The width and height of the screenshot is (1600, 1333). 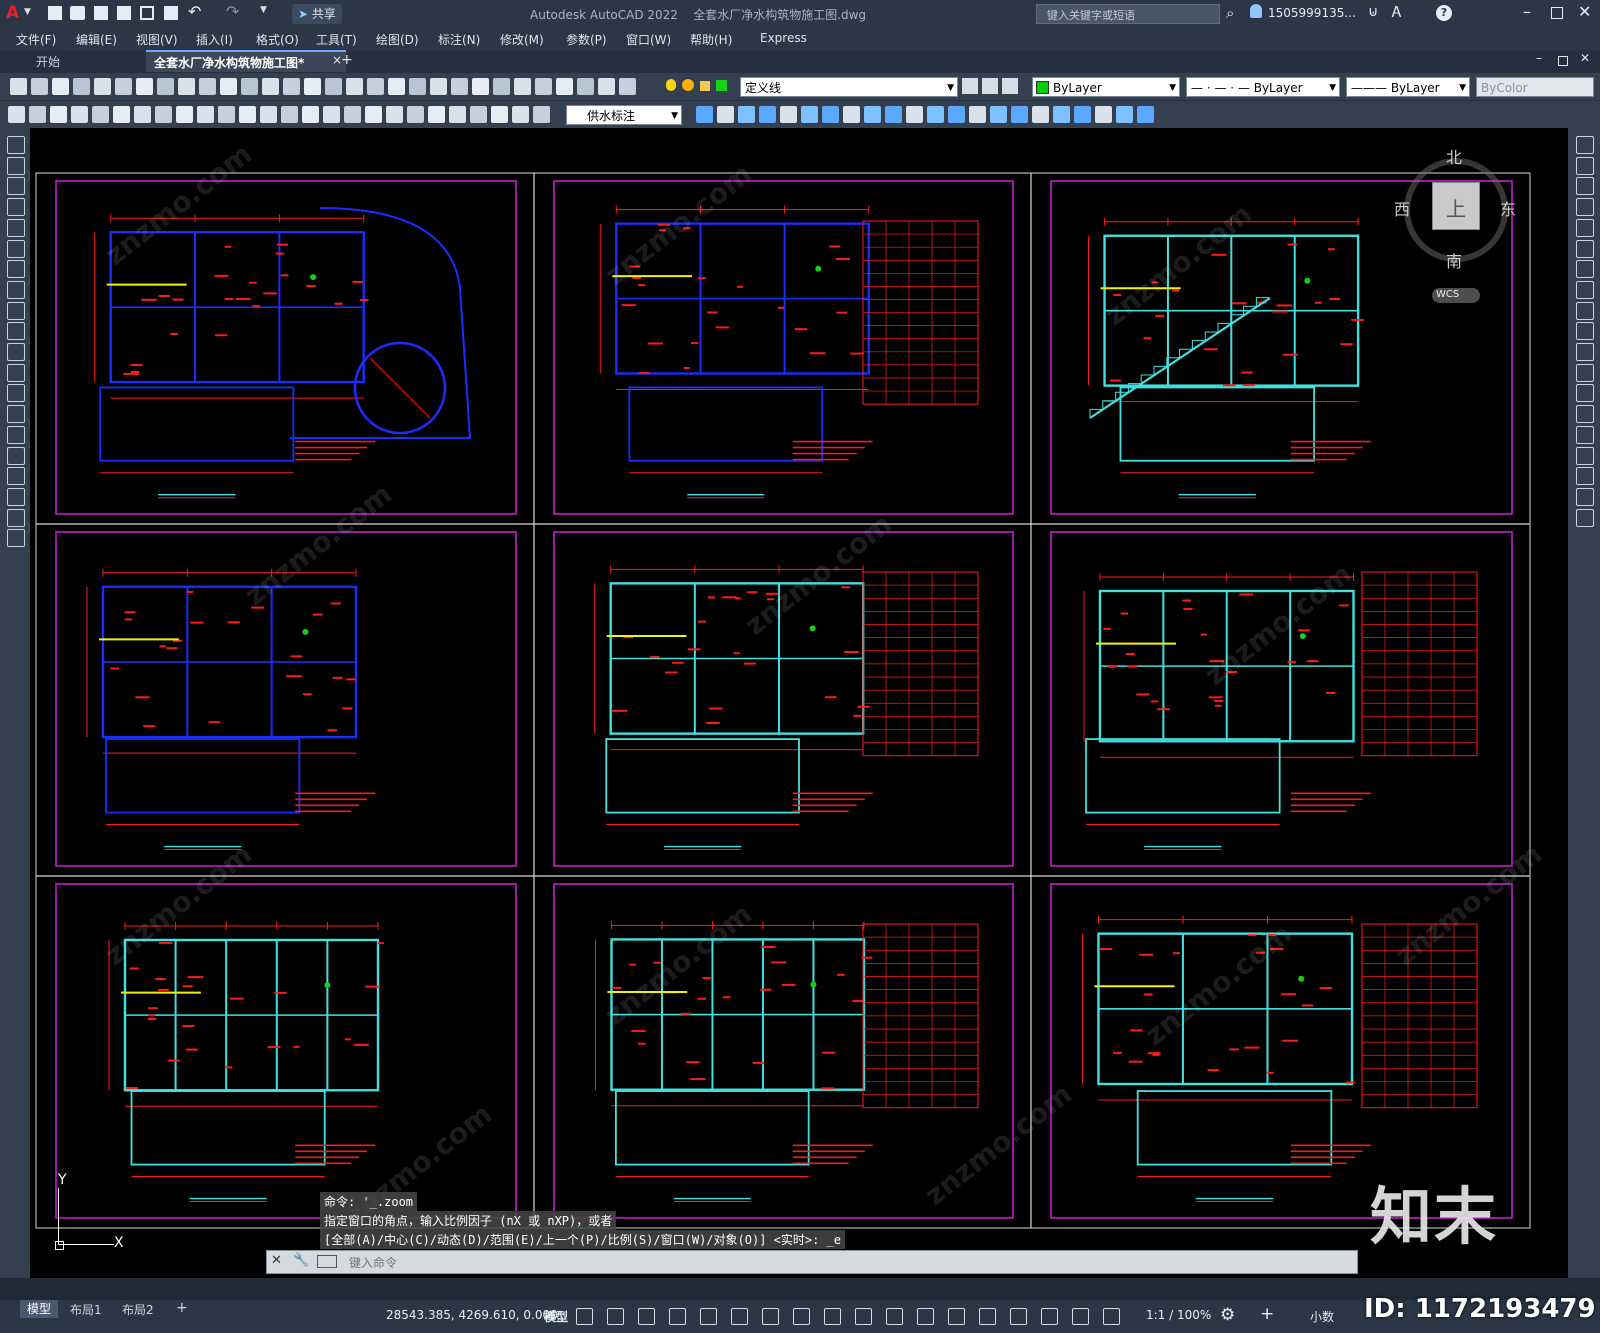 I want to click on menu-item-12: Express, so click(x=783, y=38).